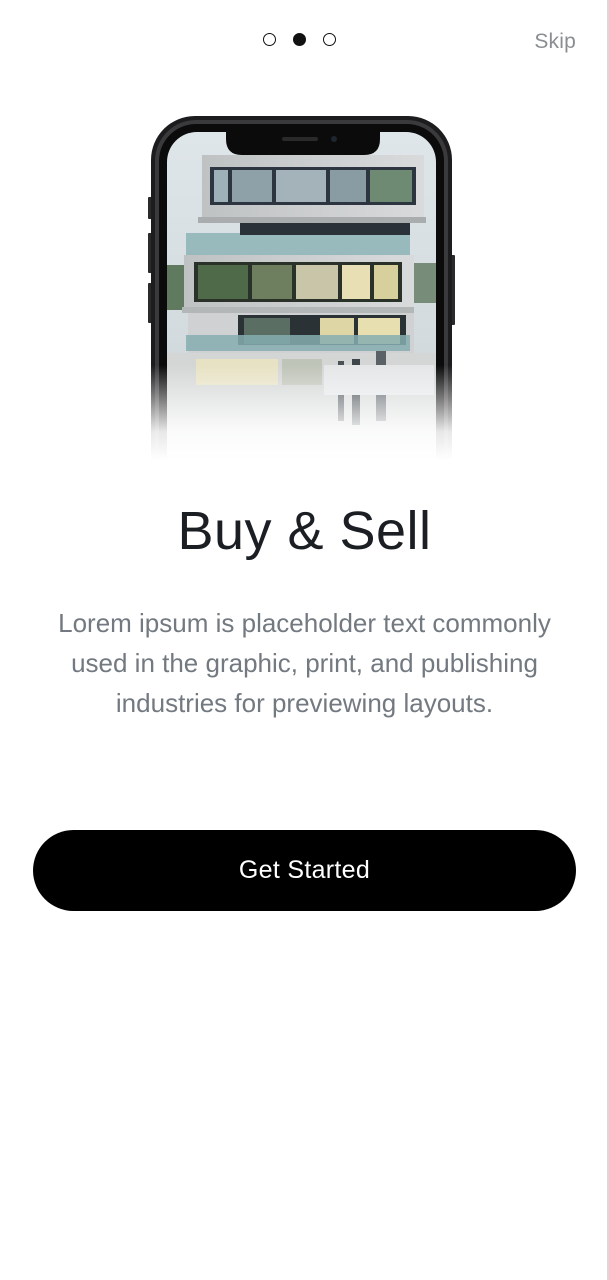  What do you see at coordinates (304, 870) in the screenshot?
I see `get-started-button: Get Started` at bounding box center [304, 870].